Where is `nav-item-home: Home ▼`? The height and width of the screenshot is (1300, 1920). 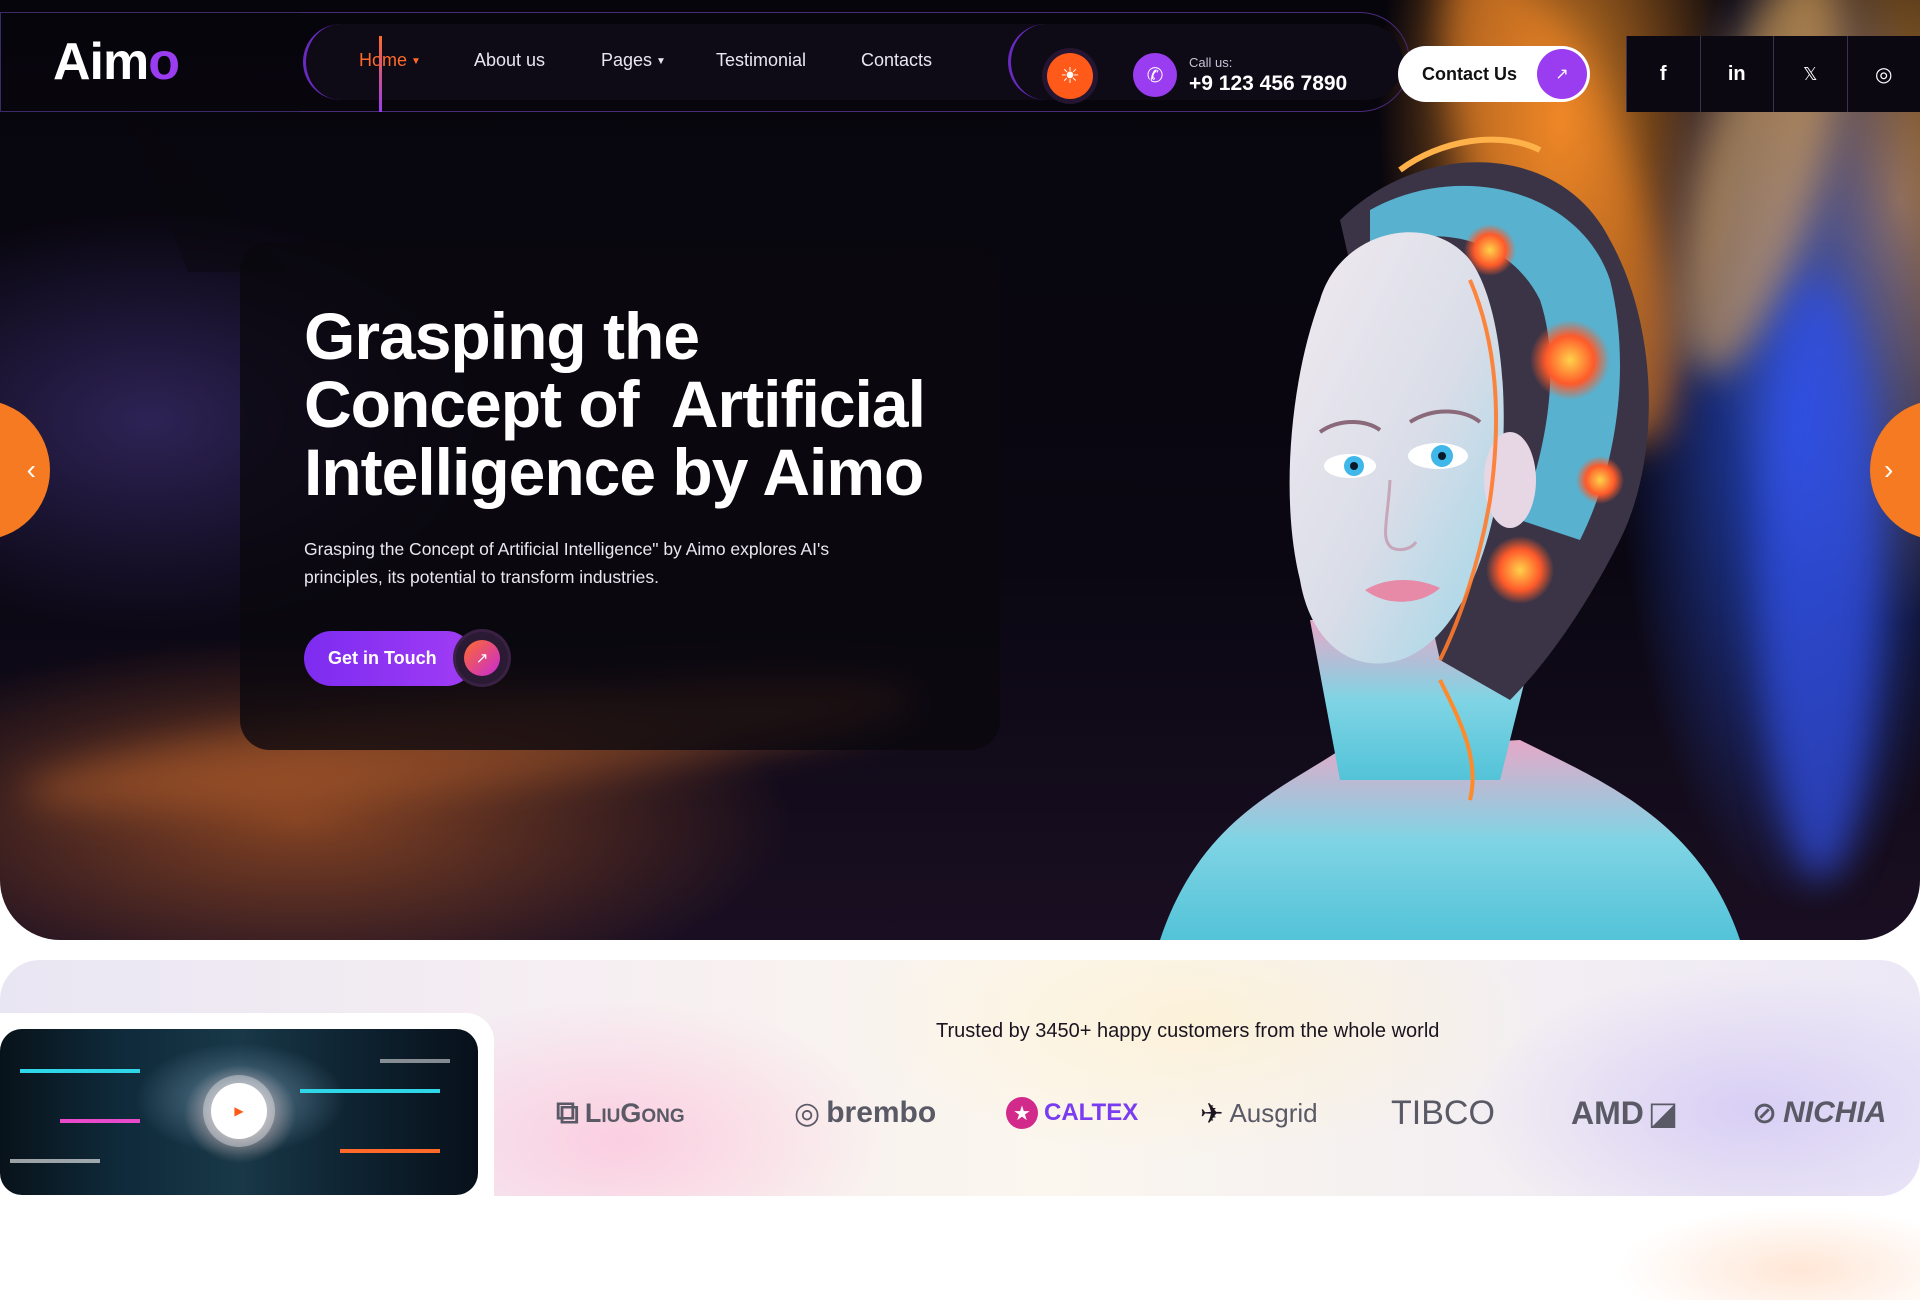 nav-item-home: Home ▼ is located at coordinates (390, 60).